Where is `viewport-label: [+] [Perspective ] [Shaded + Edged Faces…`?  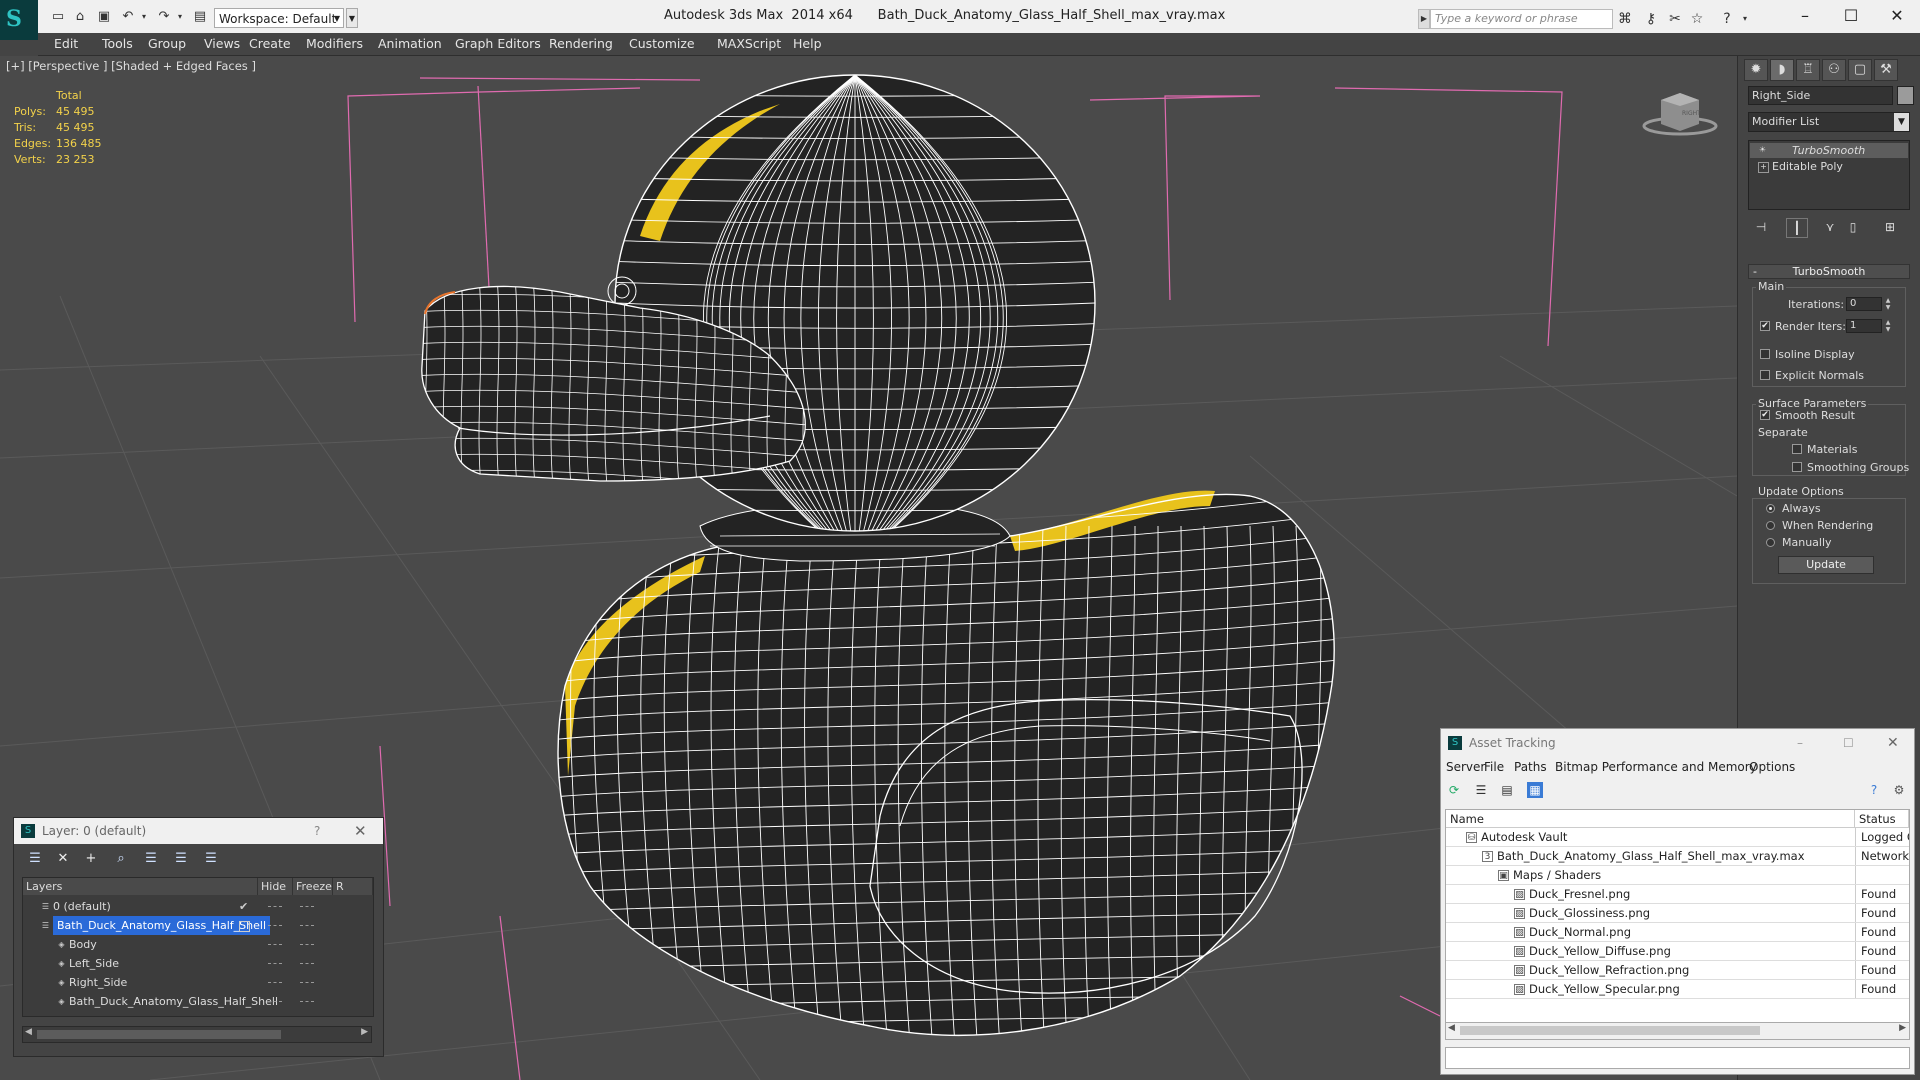
viewport-label: [+] [Perspective ] [Shaded + Edged Faces… is located at coordinates (131, 66).